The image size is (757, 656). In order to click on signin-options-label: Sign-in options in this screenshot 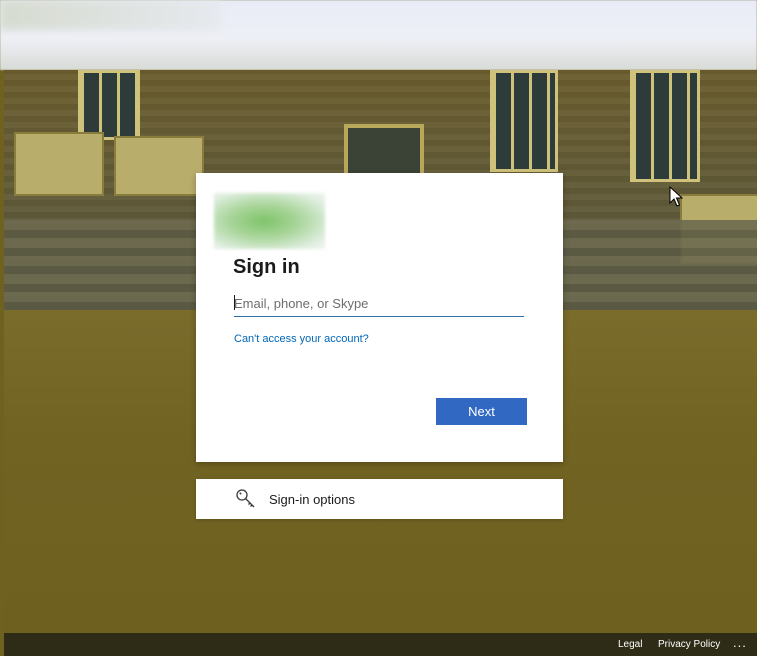, I will do `click(312, 499)`.